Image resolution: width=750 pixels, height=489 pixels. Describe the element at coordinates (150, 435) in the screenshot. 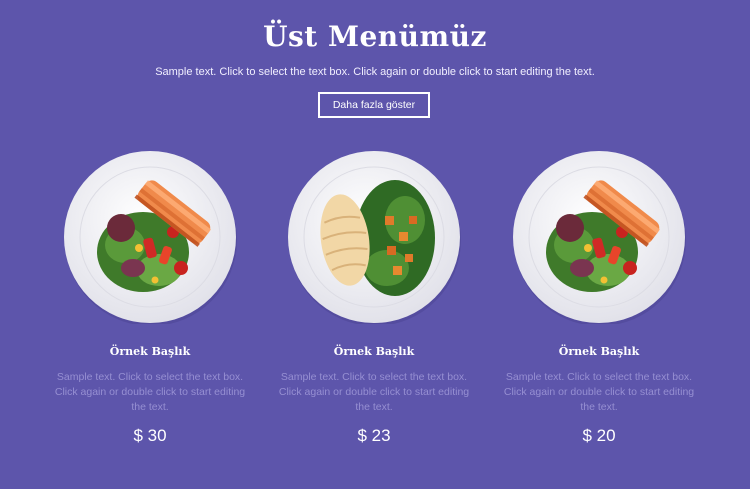

I see `card-price: $ 30` at that location.